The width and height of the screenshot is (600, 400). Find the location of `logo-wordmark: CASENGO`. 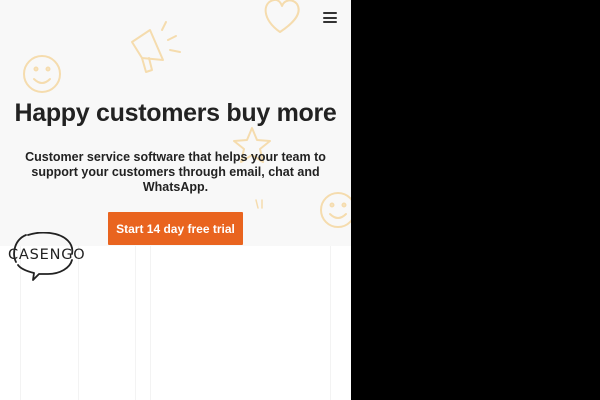

logo-wordmark: CASENGO is located at coordinates (47, 255).